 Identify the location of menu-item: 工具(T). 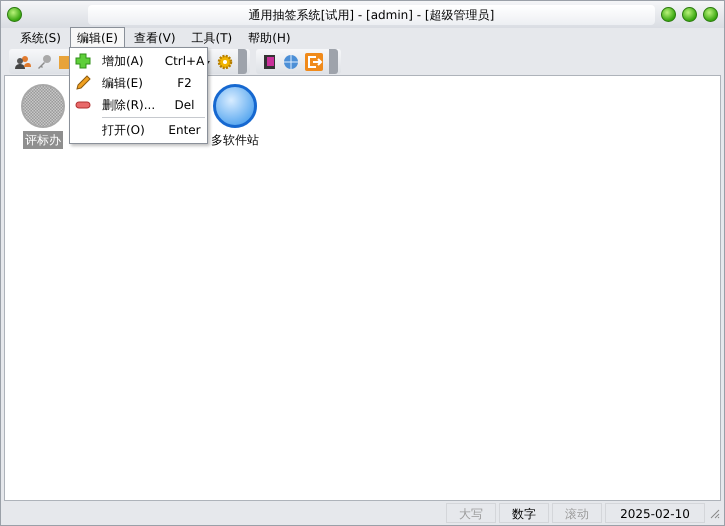
(212, 38).